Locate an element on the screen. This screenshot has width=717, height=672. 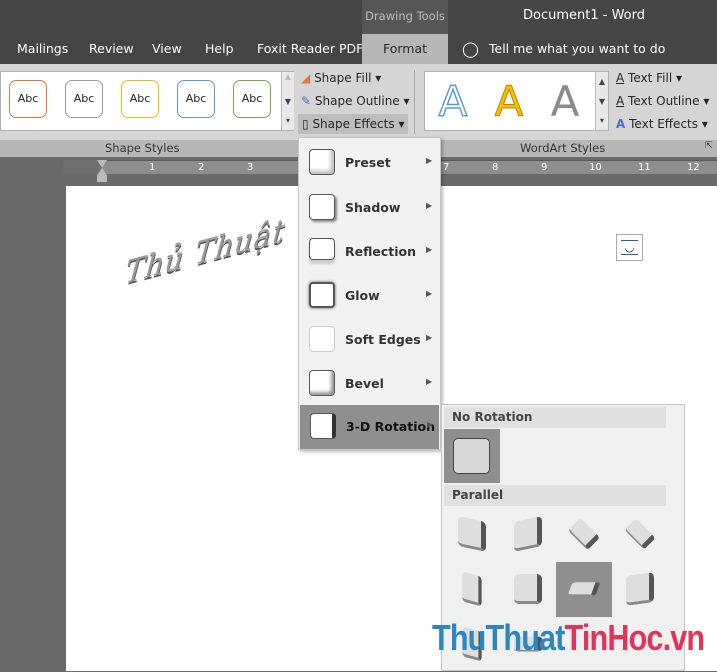
text-outline-icon: A is located at coordinates (620, 101).